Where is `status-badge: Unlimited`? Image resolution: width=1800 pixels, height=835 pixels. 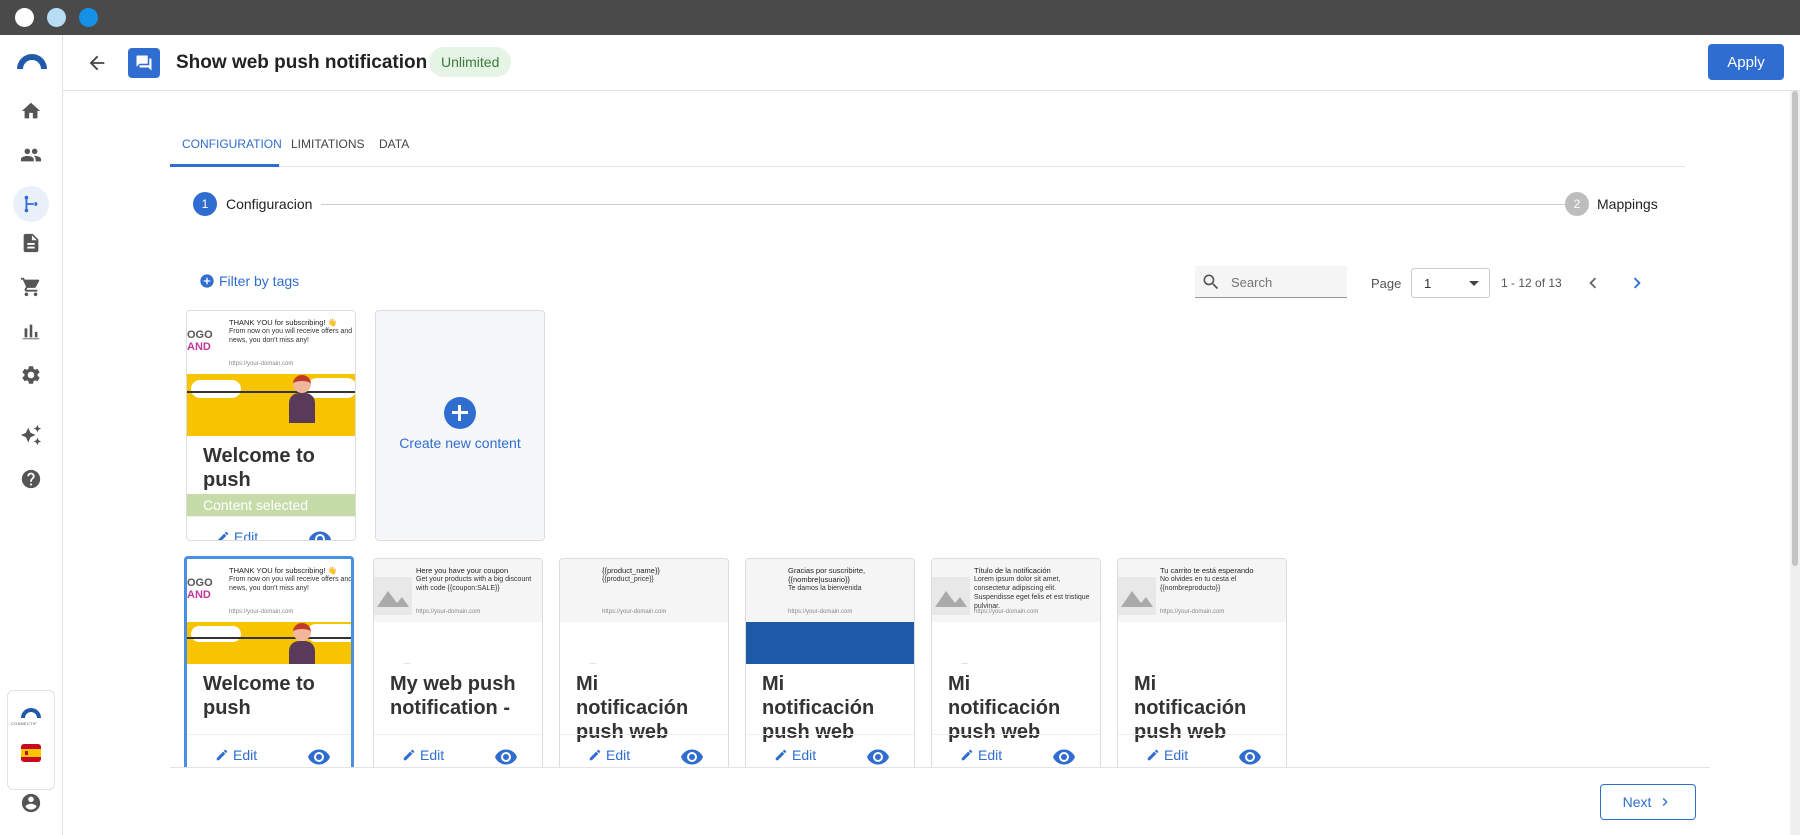 status-badge: Unlimited is located at coordinates (470, 62).